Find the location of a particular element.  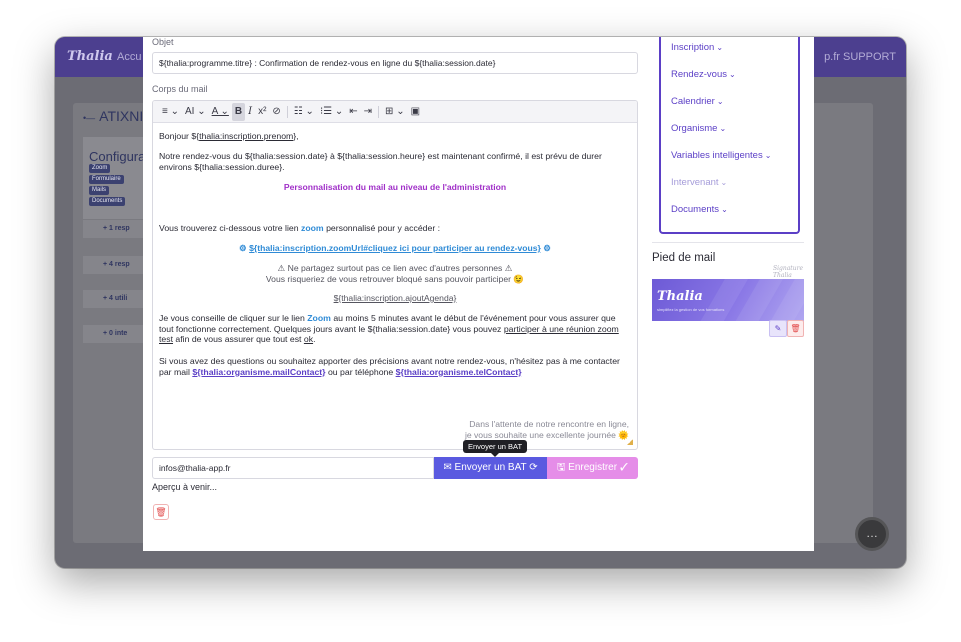

background-tag-zoom: Zoom is located at coordinates (100, 168).